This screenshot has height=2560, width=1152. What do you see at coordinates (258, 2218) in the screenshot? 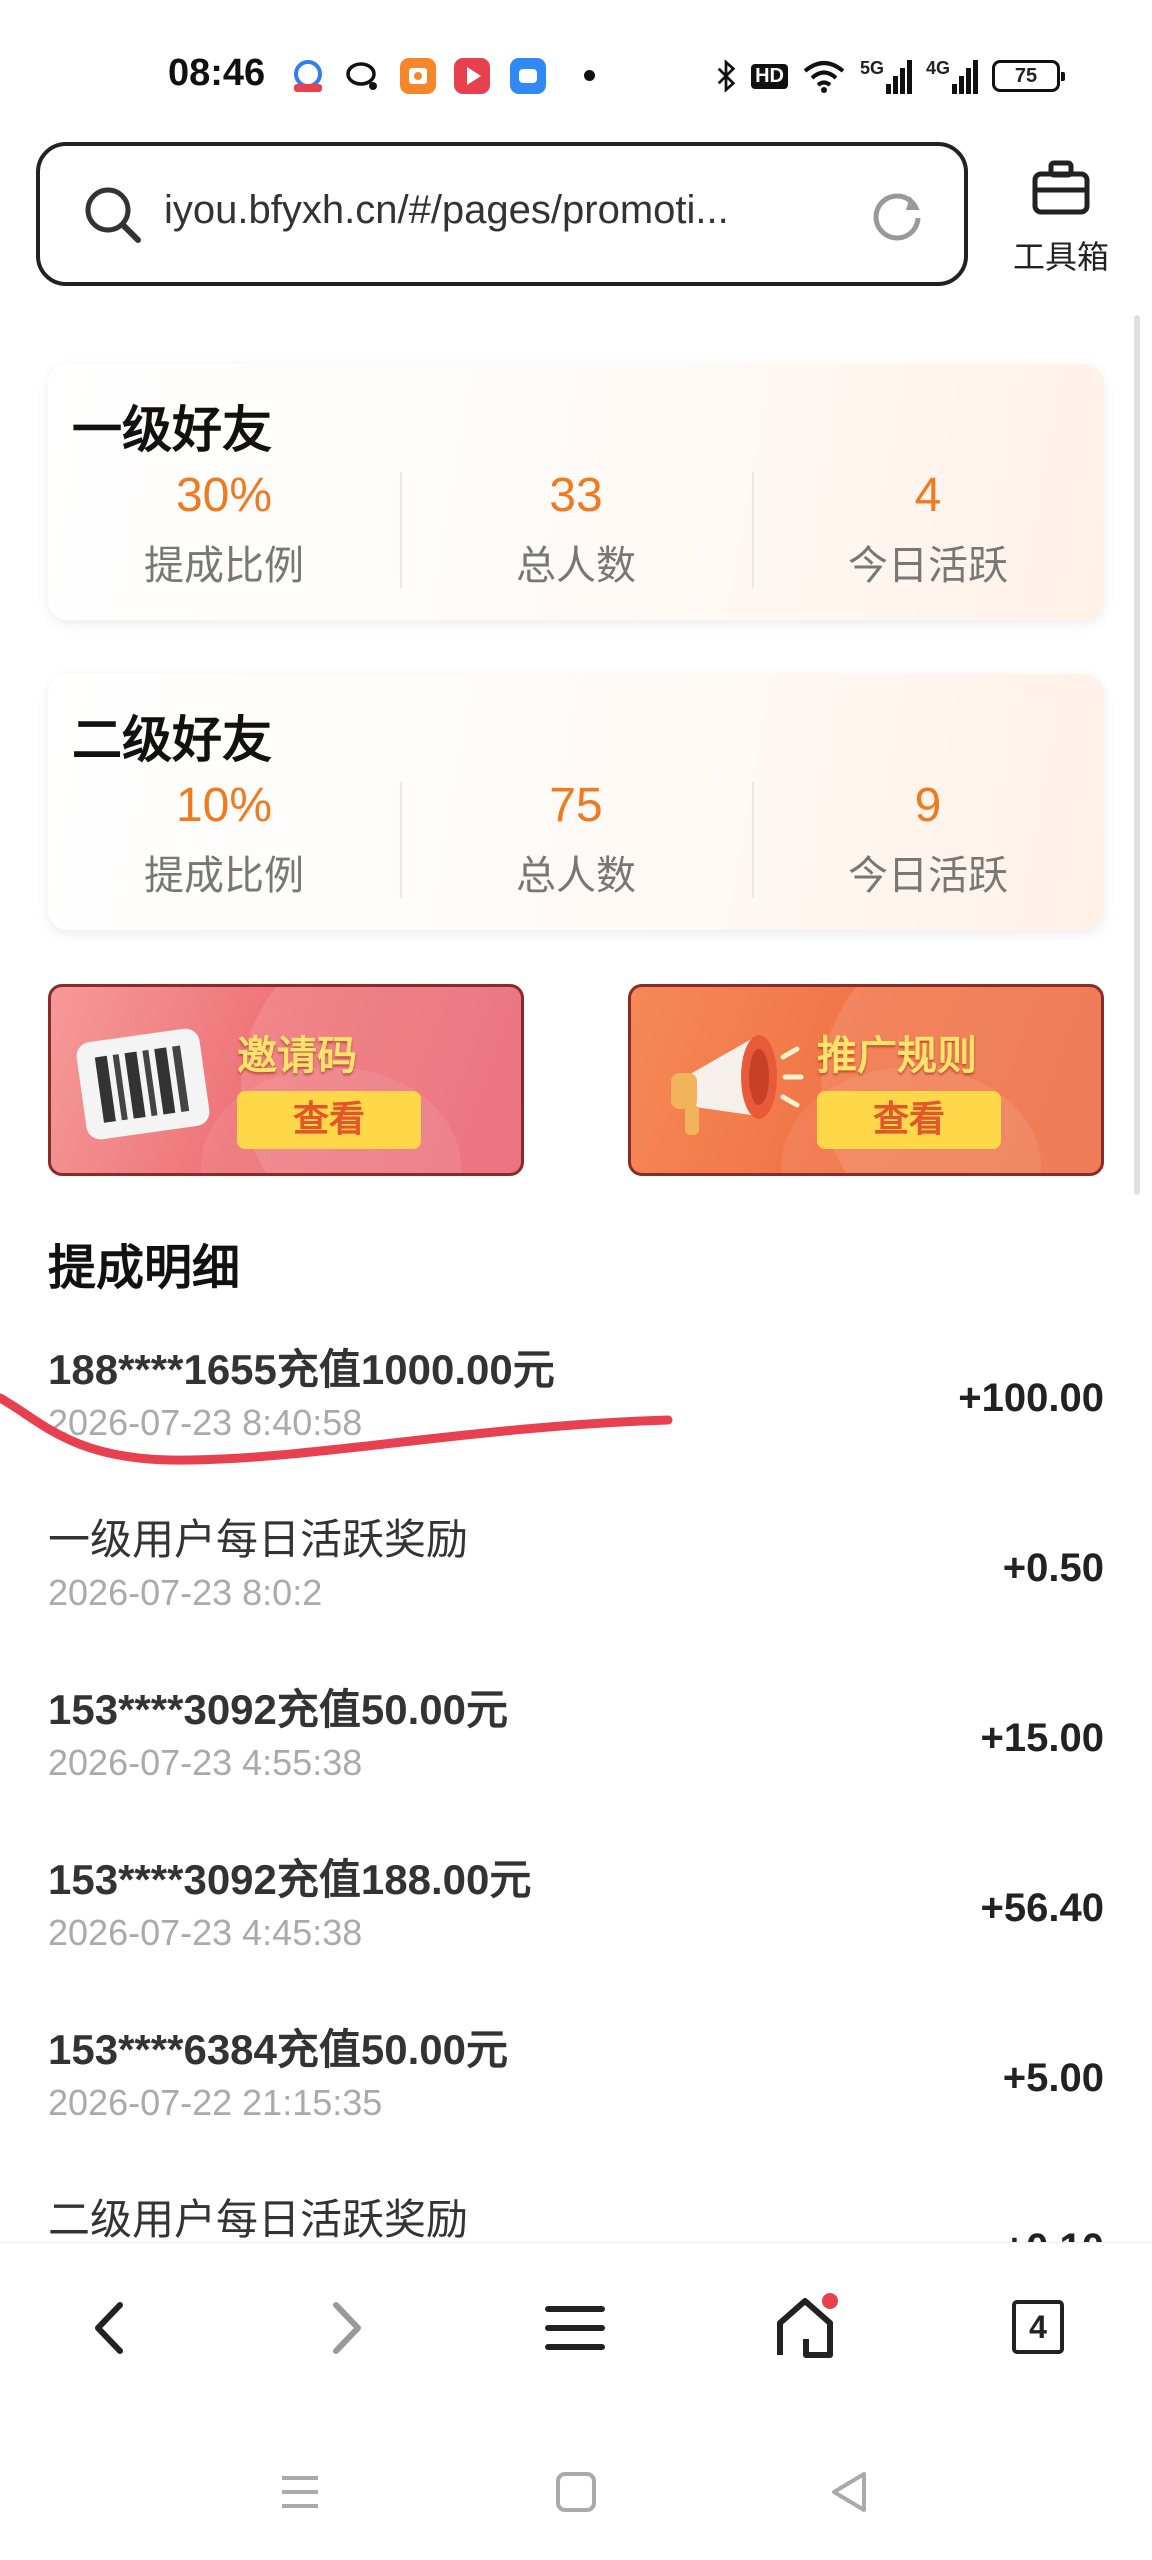
I see `detail-description: 二级用户每日活跃奖励` at bounding box center [258, 2218].